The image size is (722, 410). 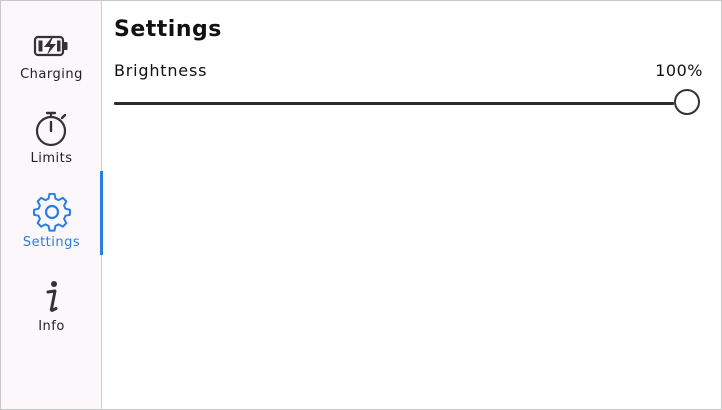 What do you see at coordinates (168, 29) in the screenshot?
I see `page-title: Settings` at bounding box center [168, 29].